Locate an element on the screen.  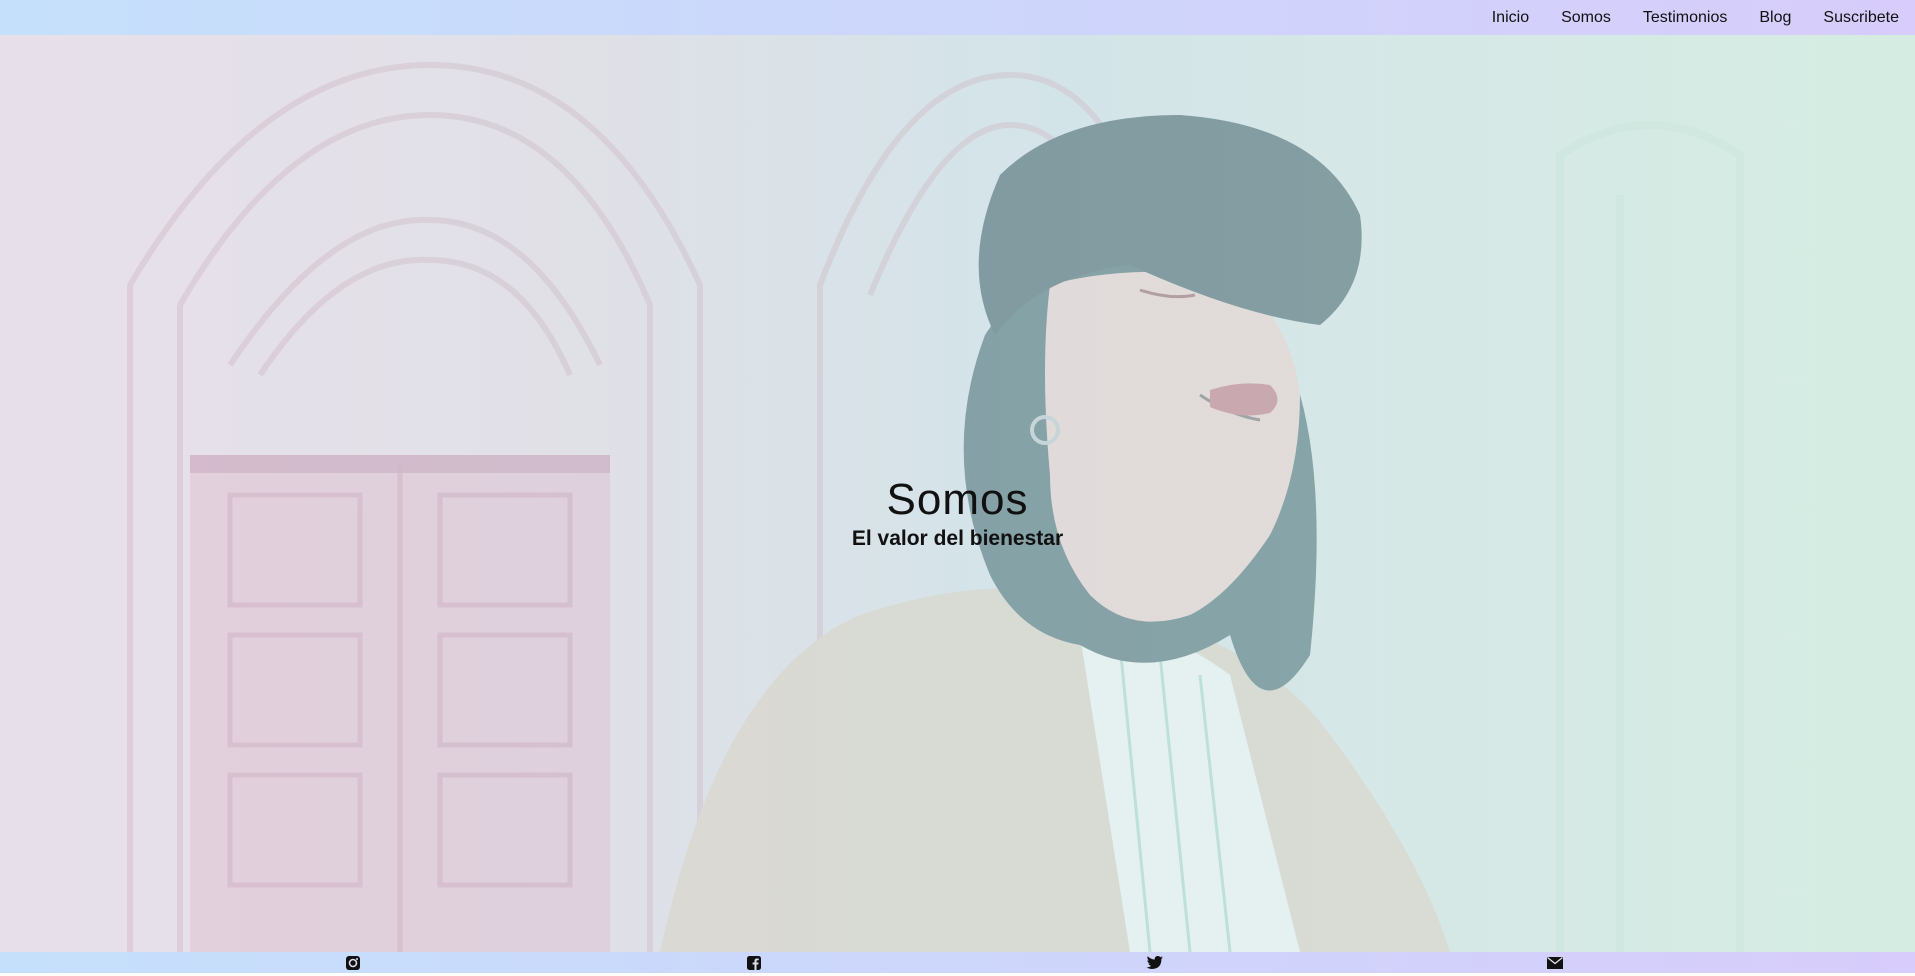
hero-text-block: Somos El valor del bienestar is located at coordinates (957, 513).